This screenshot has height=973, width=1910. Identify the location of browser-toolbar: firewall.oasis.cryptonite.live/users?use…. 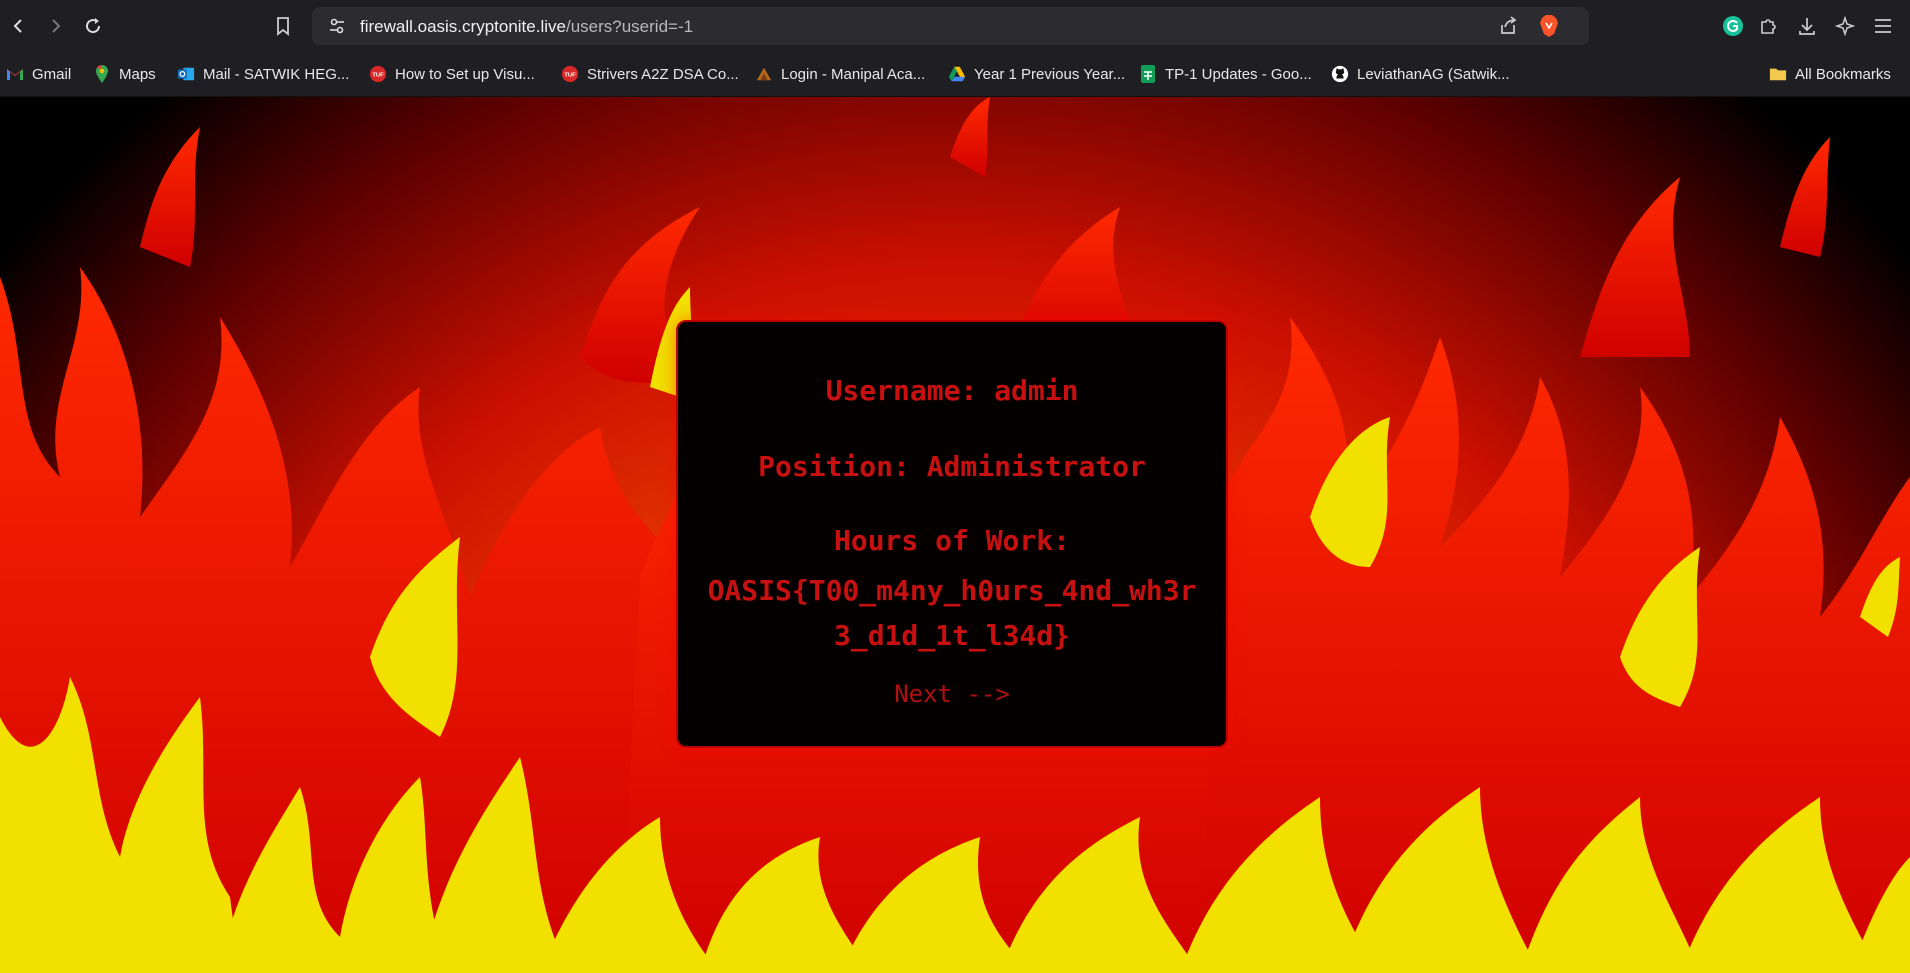
(955, 26).